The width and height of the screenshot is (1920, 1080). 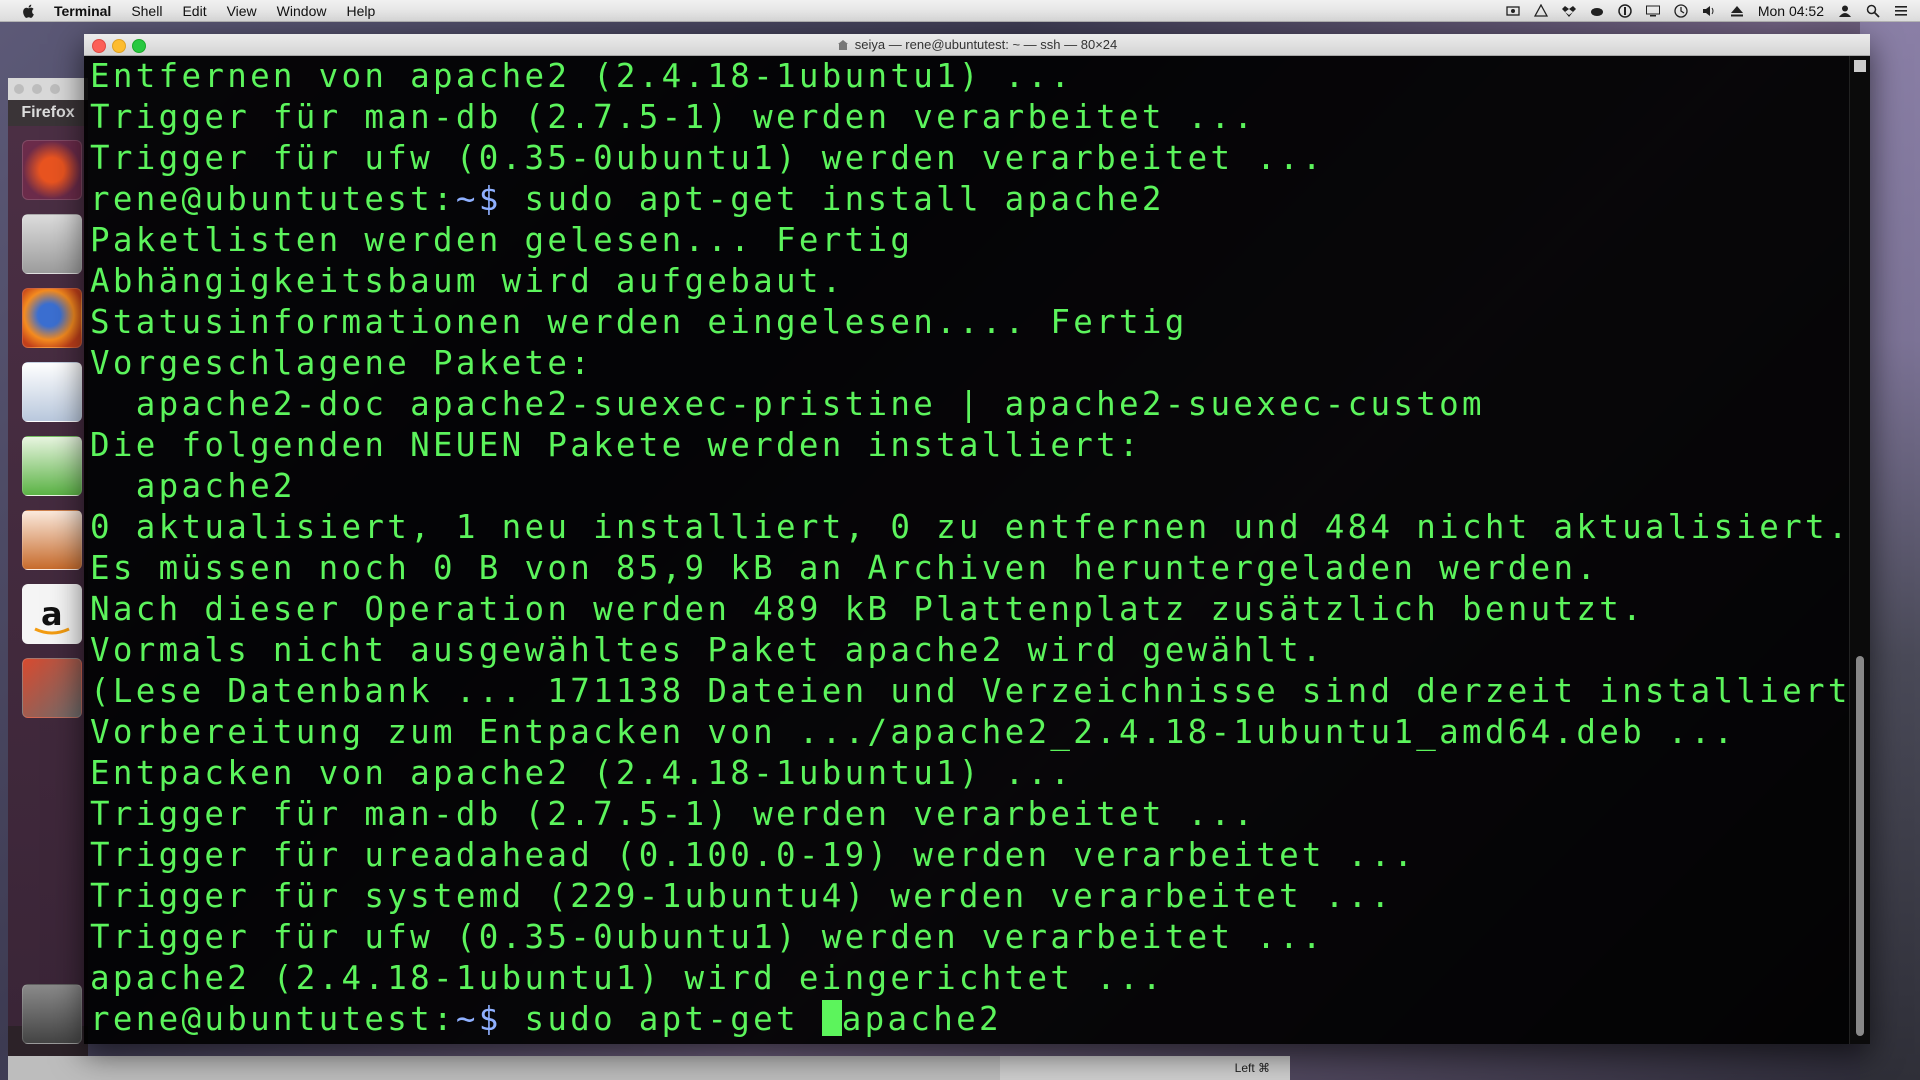 What do you see at coordinates (1252, 1068) in the screenshot?
I see `vm-host-key-label: Left ⌘` at bounding box center [1252, 1068].